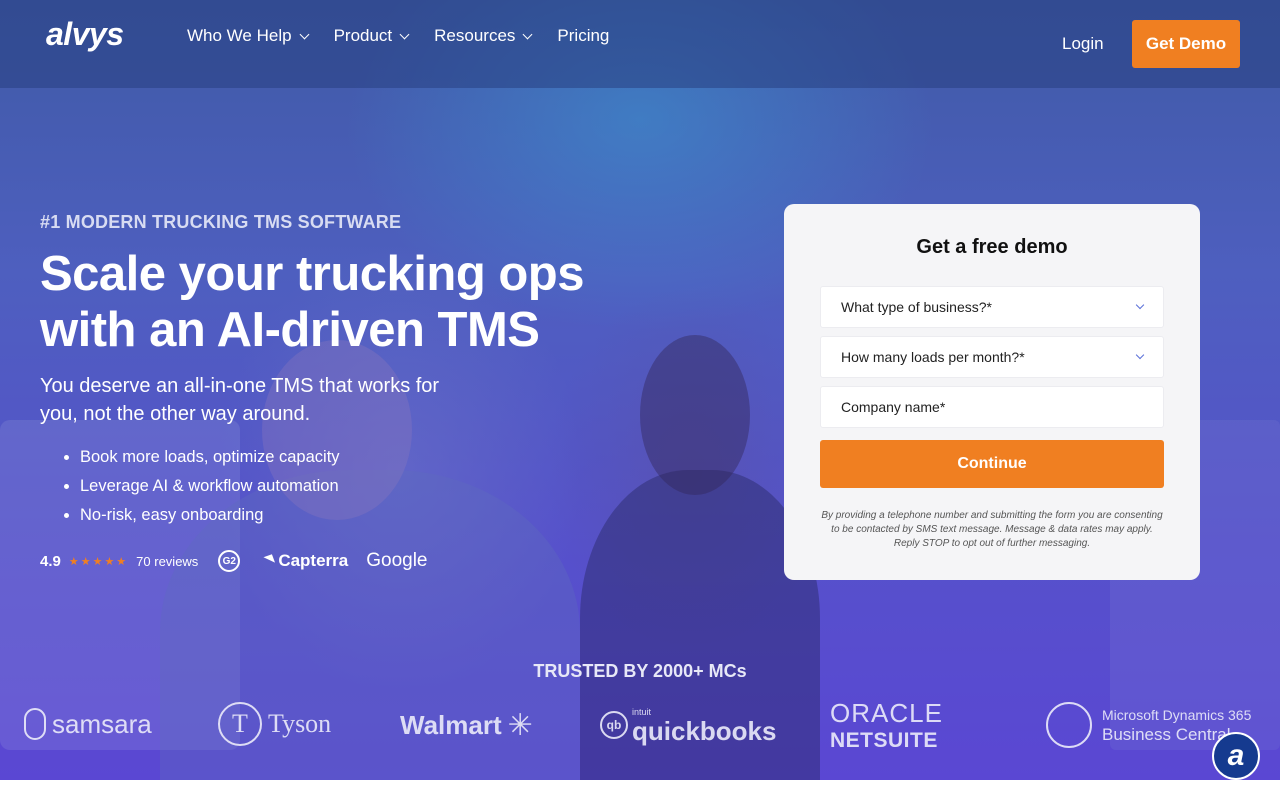  I want to click on hero-eyebrow: #1 MODERN TRUCKING TMS SOFTWARE, so click(221, 222).